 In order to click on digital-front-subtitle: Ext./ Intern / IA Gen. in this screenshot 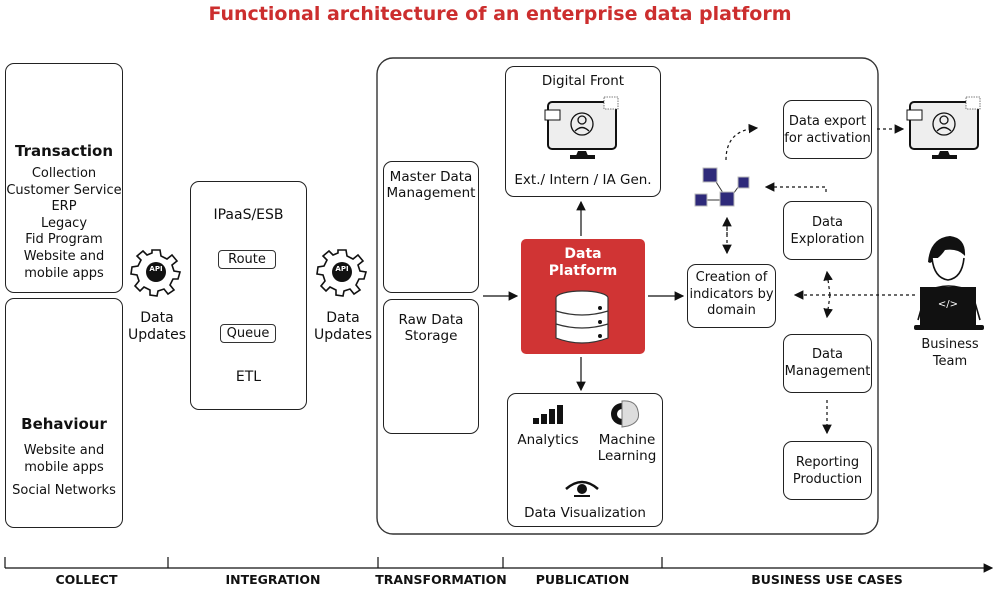, I will do `click(583, 180)`.